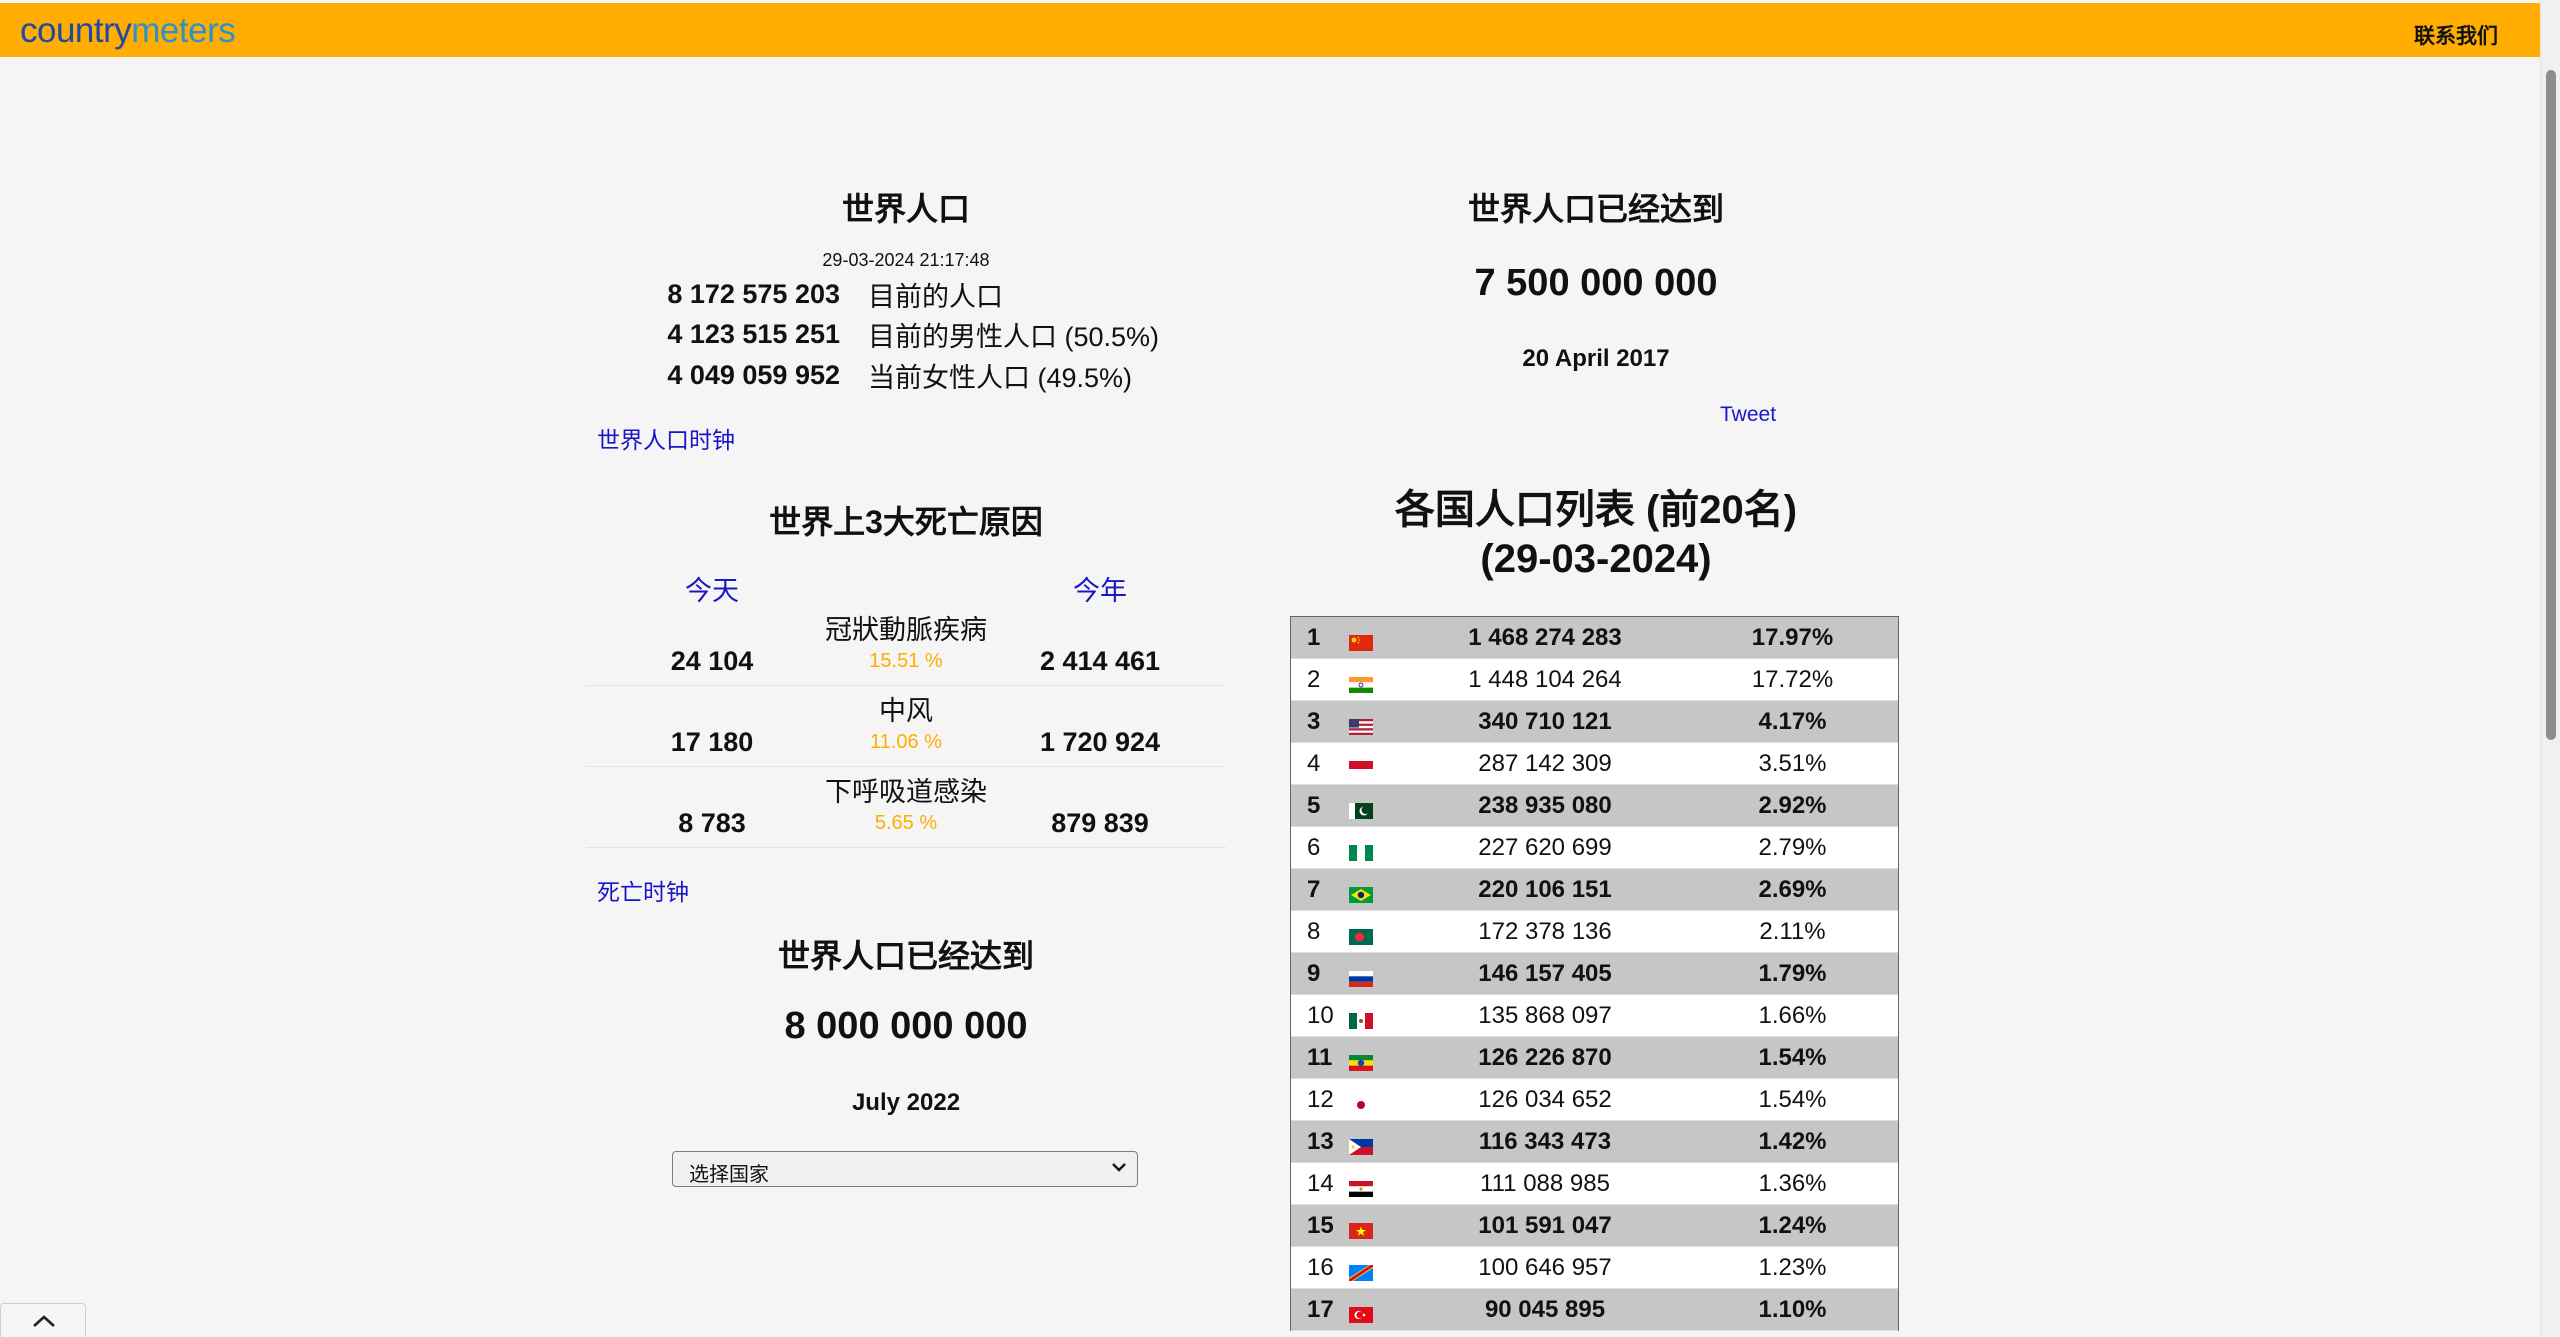  What do you see at coordinates (1792, 763) in the screenshot?
I see `row-share: 3.51%` at bounding box center [1792, 763].